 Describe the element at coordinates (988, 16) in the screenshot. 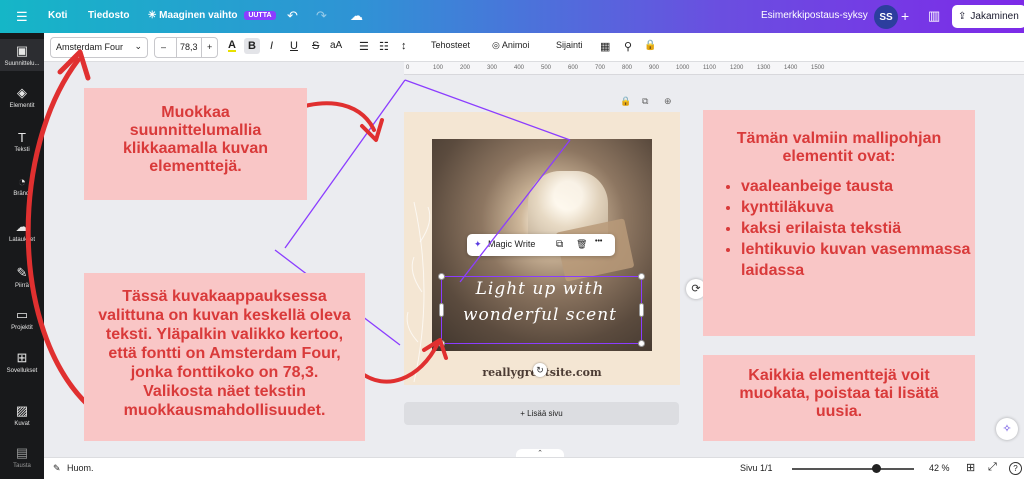

I see `share-button: ⇪ Jakaminen` at that location.